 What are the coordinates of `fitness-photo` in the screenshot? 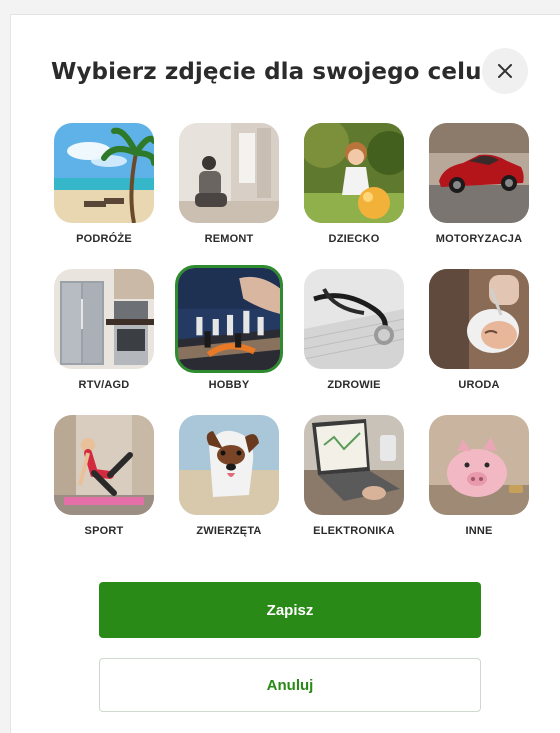 It's located at (104, 465).